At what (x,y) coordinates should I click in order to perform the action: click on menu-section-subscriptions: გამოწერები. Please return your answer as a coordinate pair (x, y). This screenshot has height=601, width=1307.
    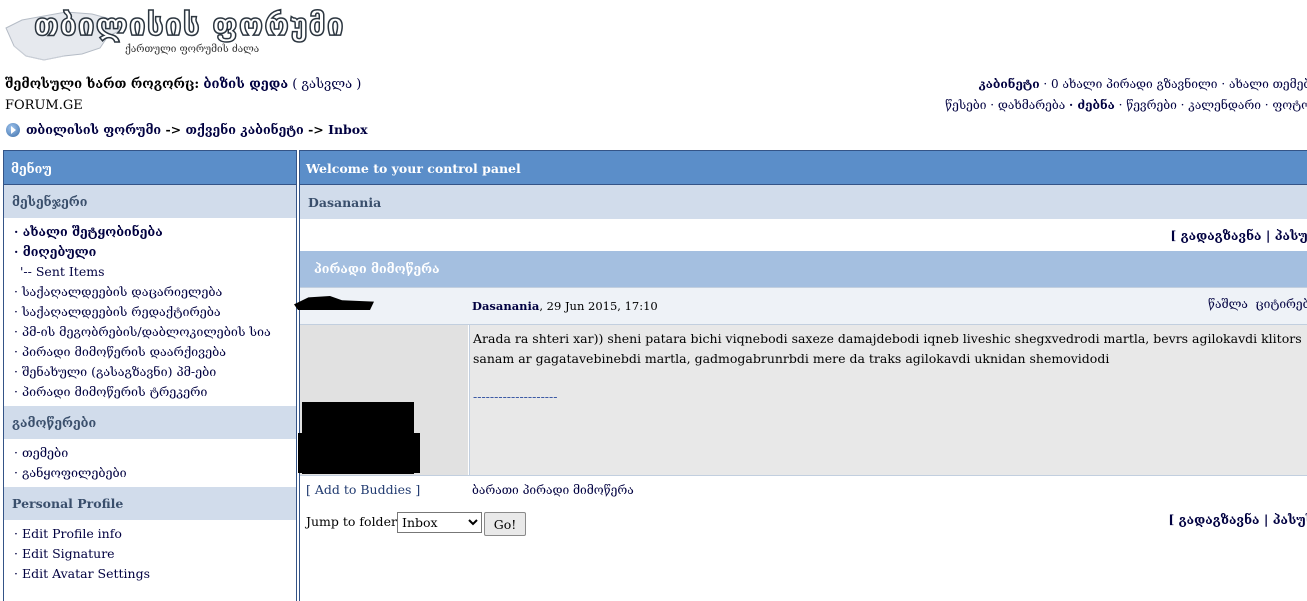
    Looking at the image, I should click on (150, 422).